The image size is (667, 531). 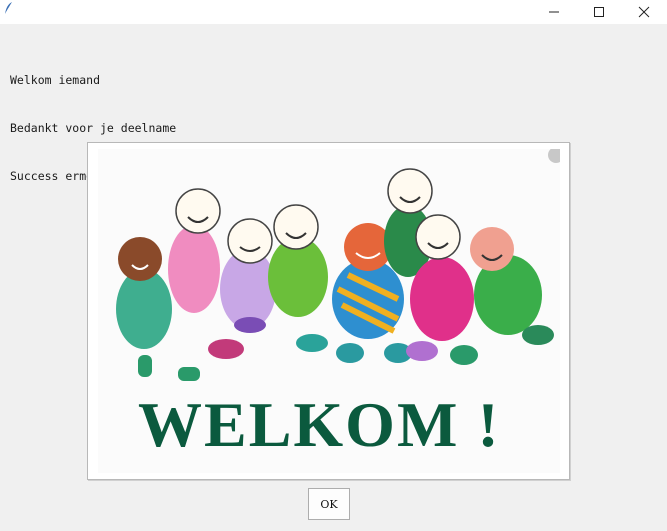 What do you see at coordinates (329, 504) in the screenshot?
I see `ok-button: OK` at bounding box center [329, 504].